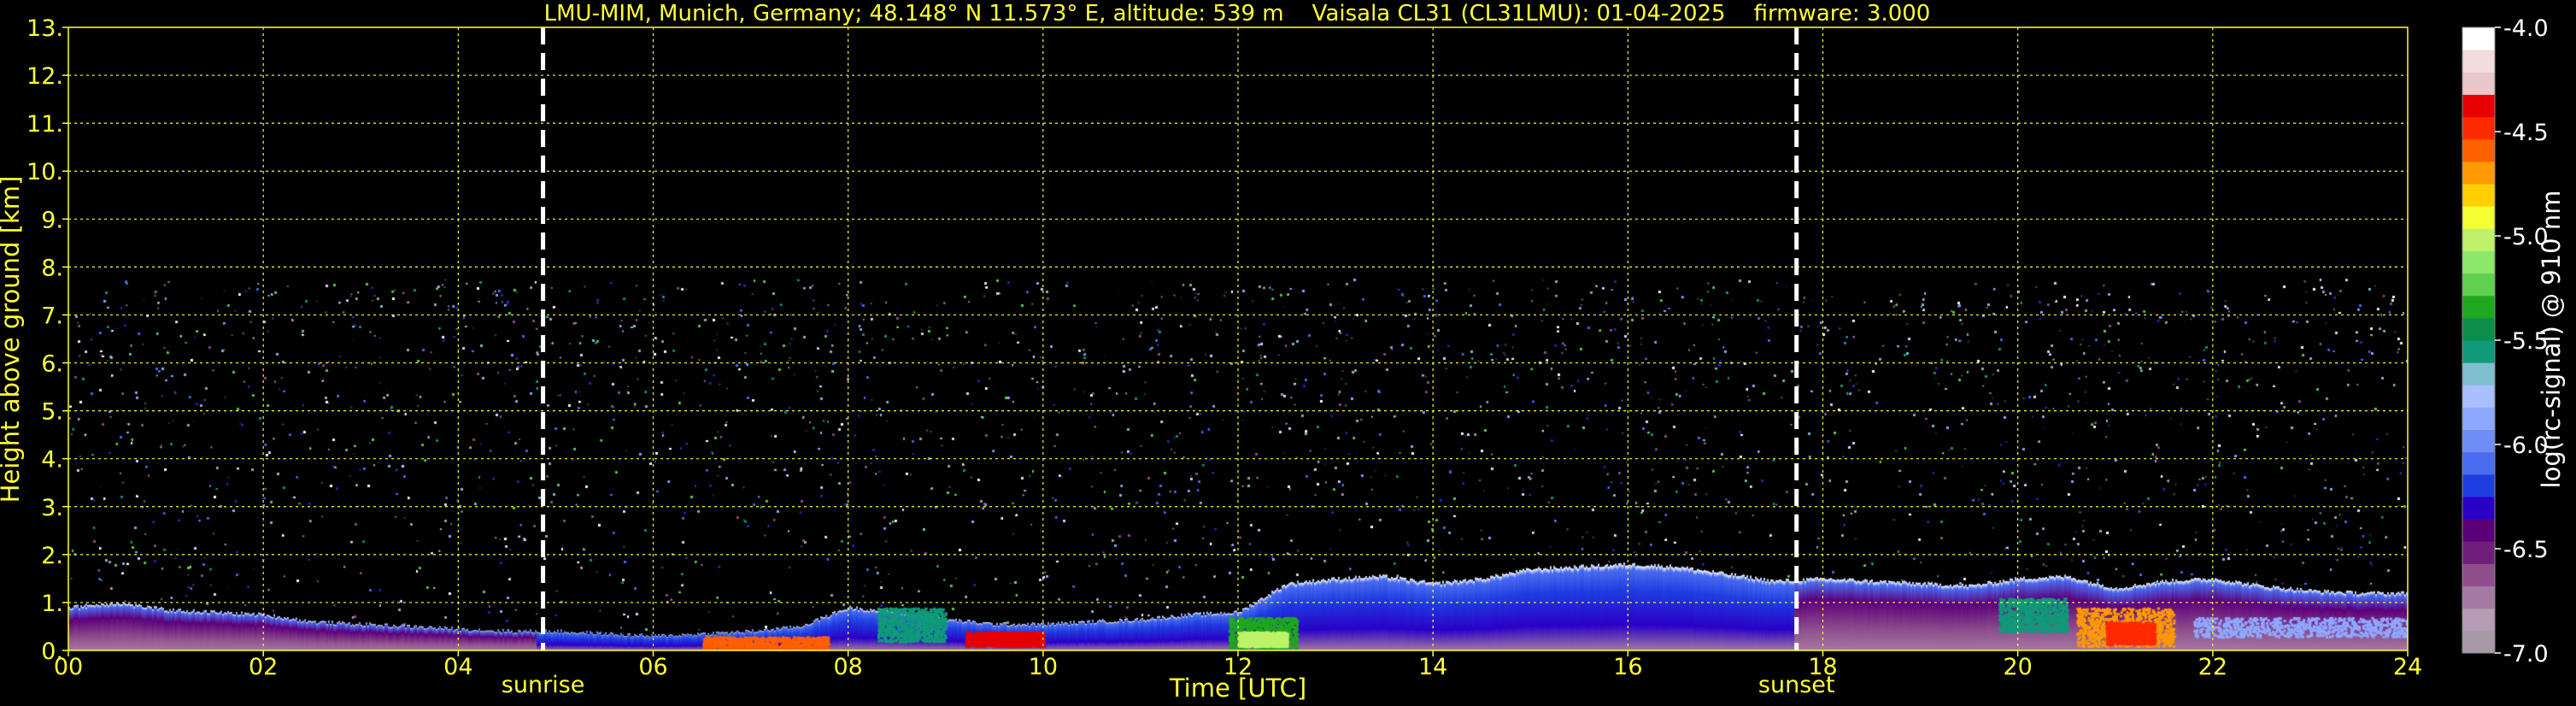  Describe the element at coordinates (1237, 688) in the screenshot. I see `x-axis-label: Time [UTC]` at that location.